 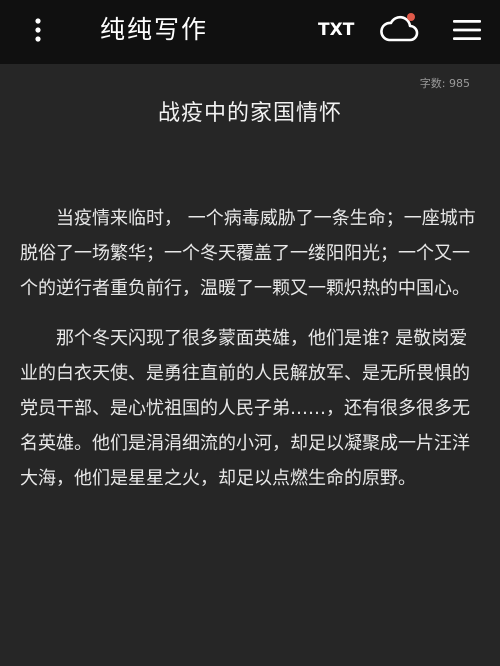 I want to click on cloud-sync-icon, so click(x=400, y=28).